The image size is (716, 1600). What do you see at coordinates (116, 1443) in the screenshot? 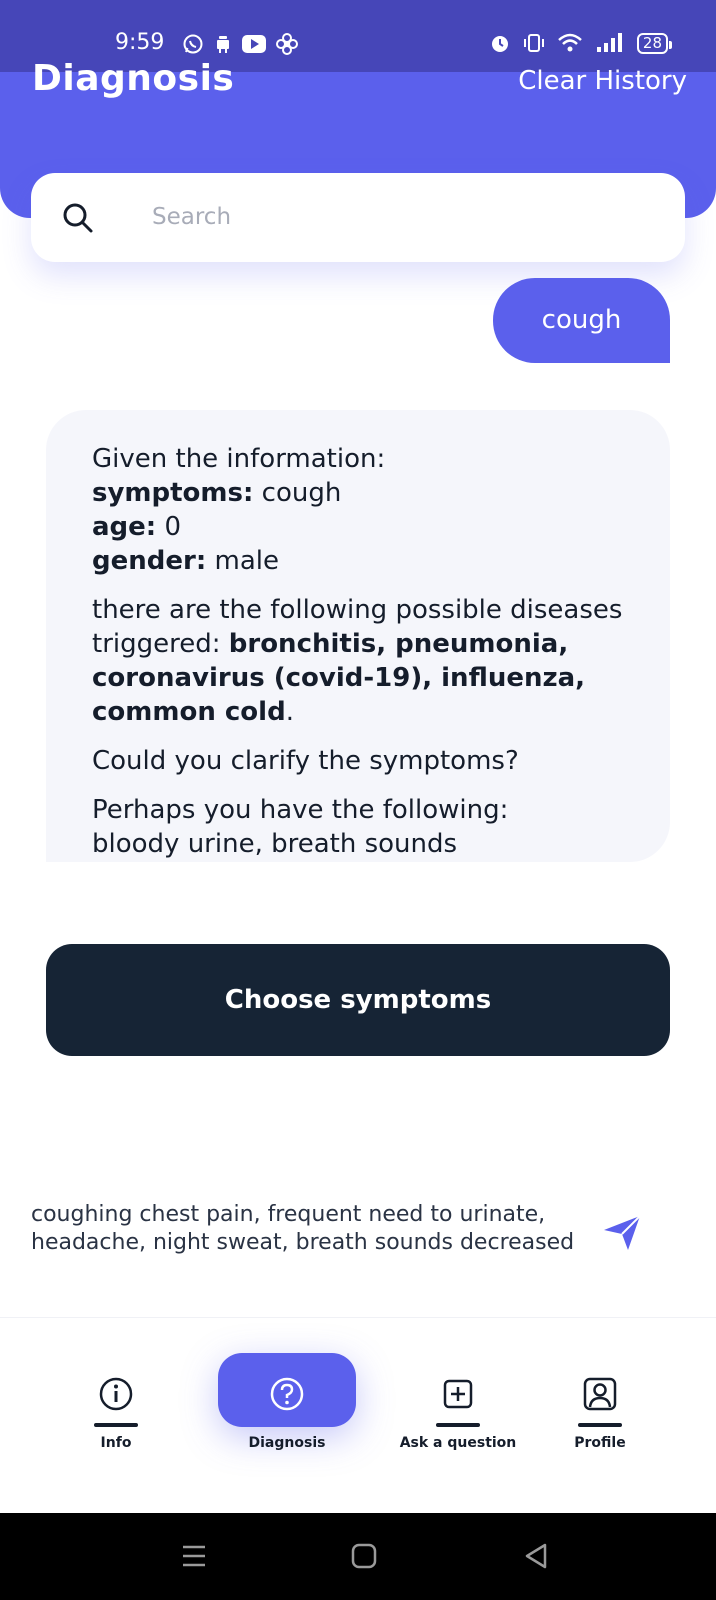
I see `nav-label-info: Info` at bounding box center [116, 1443].